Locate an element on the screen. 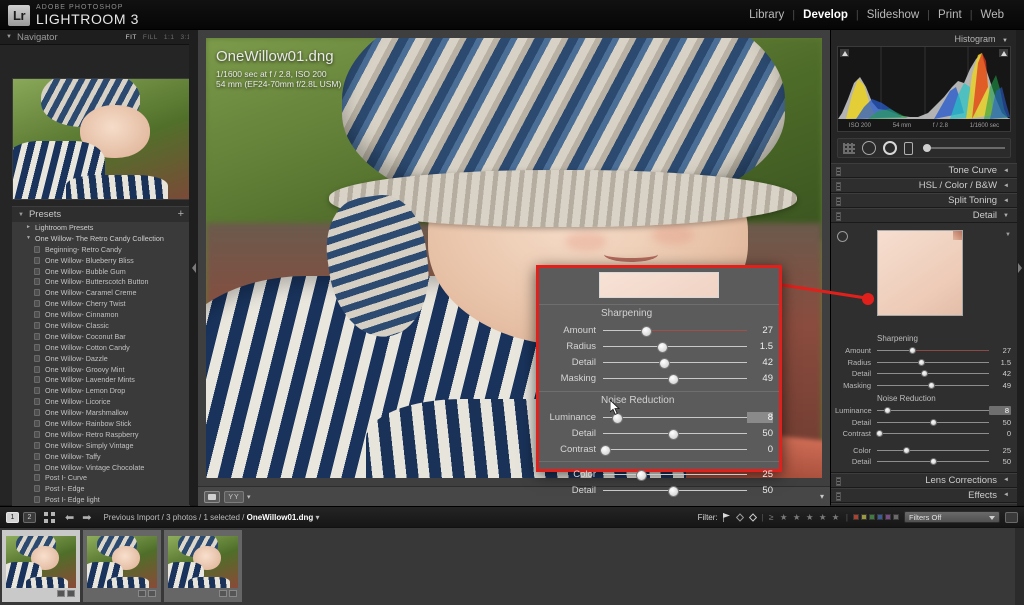 The image size is (1024, 605). histogram: ISO 200 54 mm f / 2.8 1/1600 sec is located at coordinates (924, 89).